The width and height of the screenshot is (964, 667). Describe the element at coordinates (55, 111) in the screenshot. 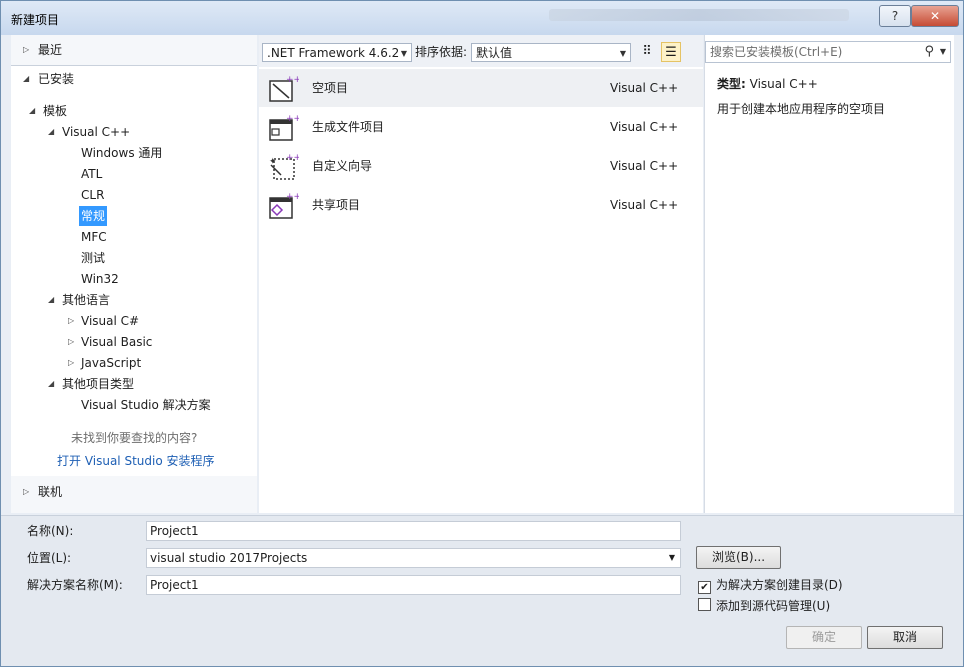

I see `tree-item-templates: 模板` at that location.